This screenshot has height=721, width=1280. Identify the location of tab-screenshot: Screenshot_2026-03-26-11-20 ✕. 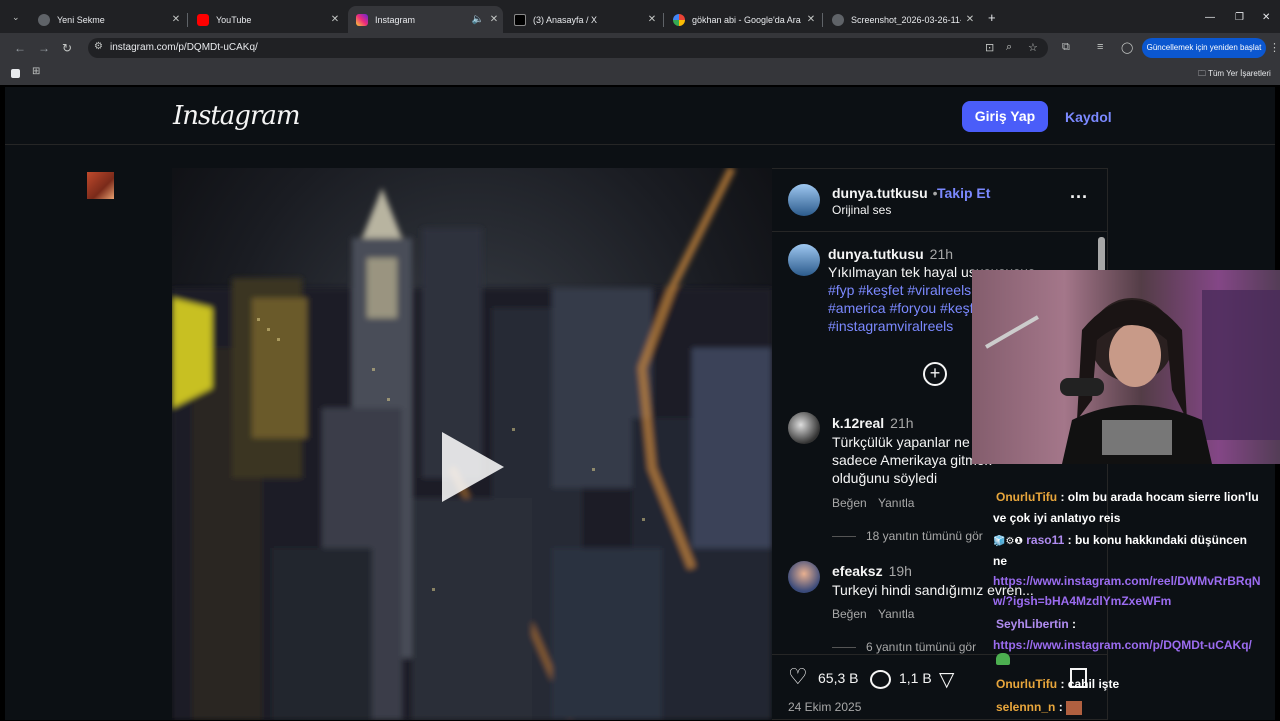
(901, 19).